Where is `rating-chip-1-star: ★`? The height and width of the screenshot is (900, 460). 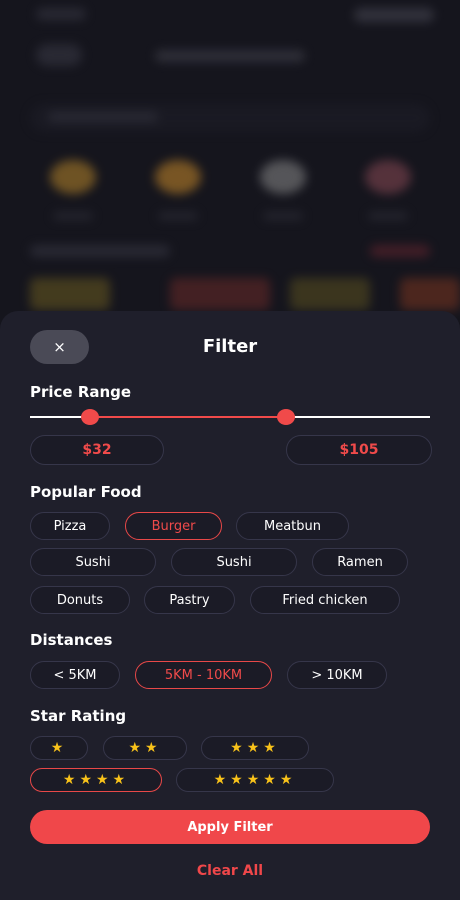
rating-chip-1-star: ★ is located at coordinates (59, 748).